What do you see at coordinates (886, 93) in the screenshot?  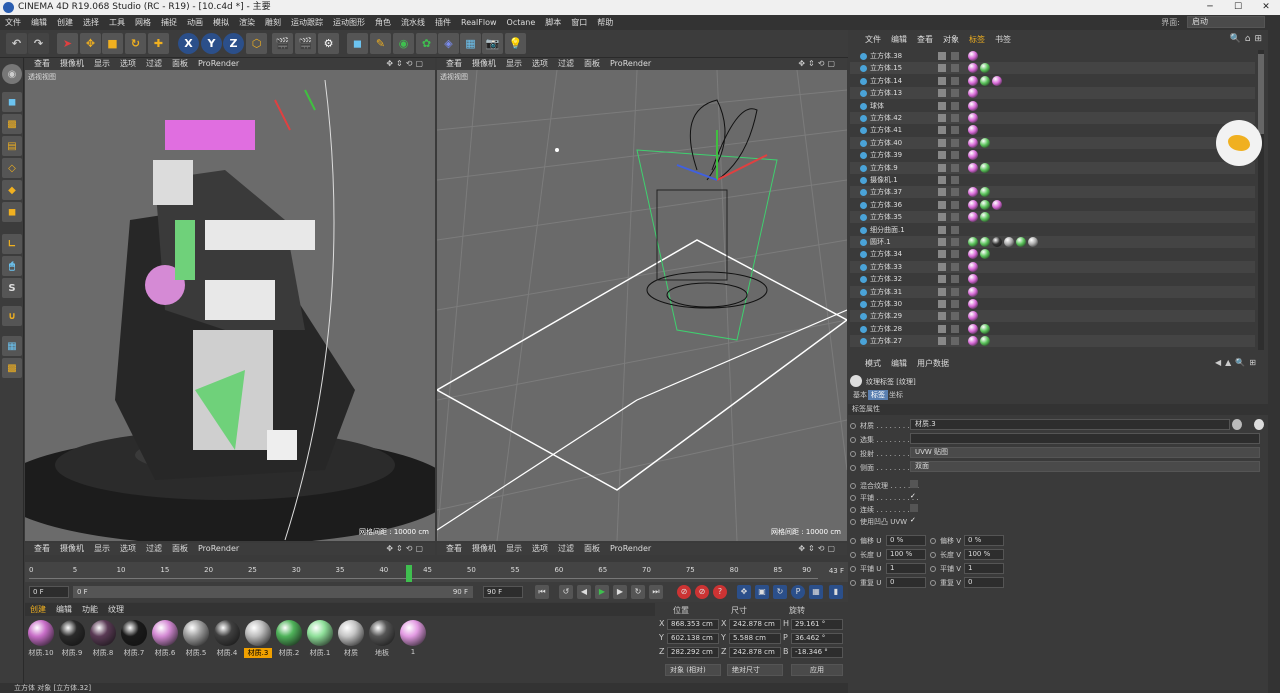 I see `object-name: 立方体.13` at bounding box center [886, 93].